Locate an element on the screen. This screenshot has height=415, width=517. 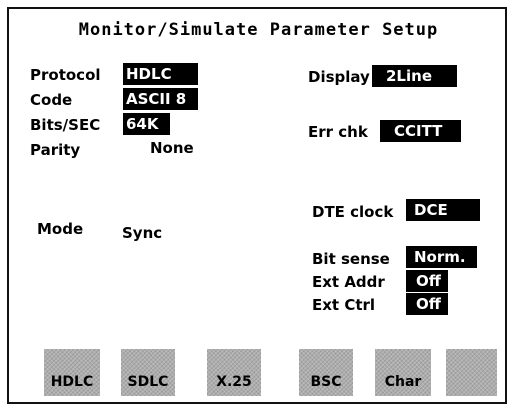
softkey-label: Char is located at coordinates (403, 382).